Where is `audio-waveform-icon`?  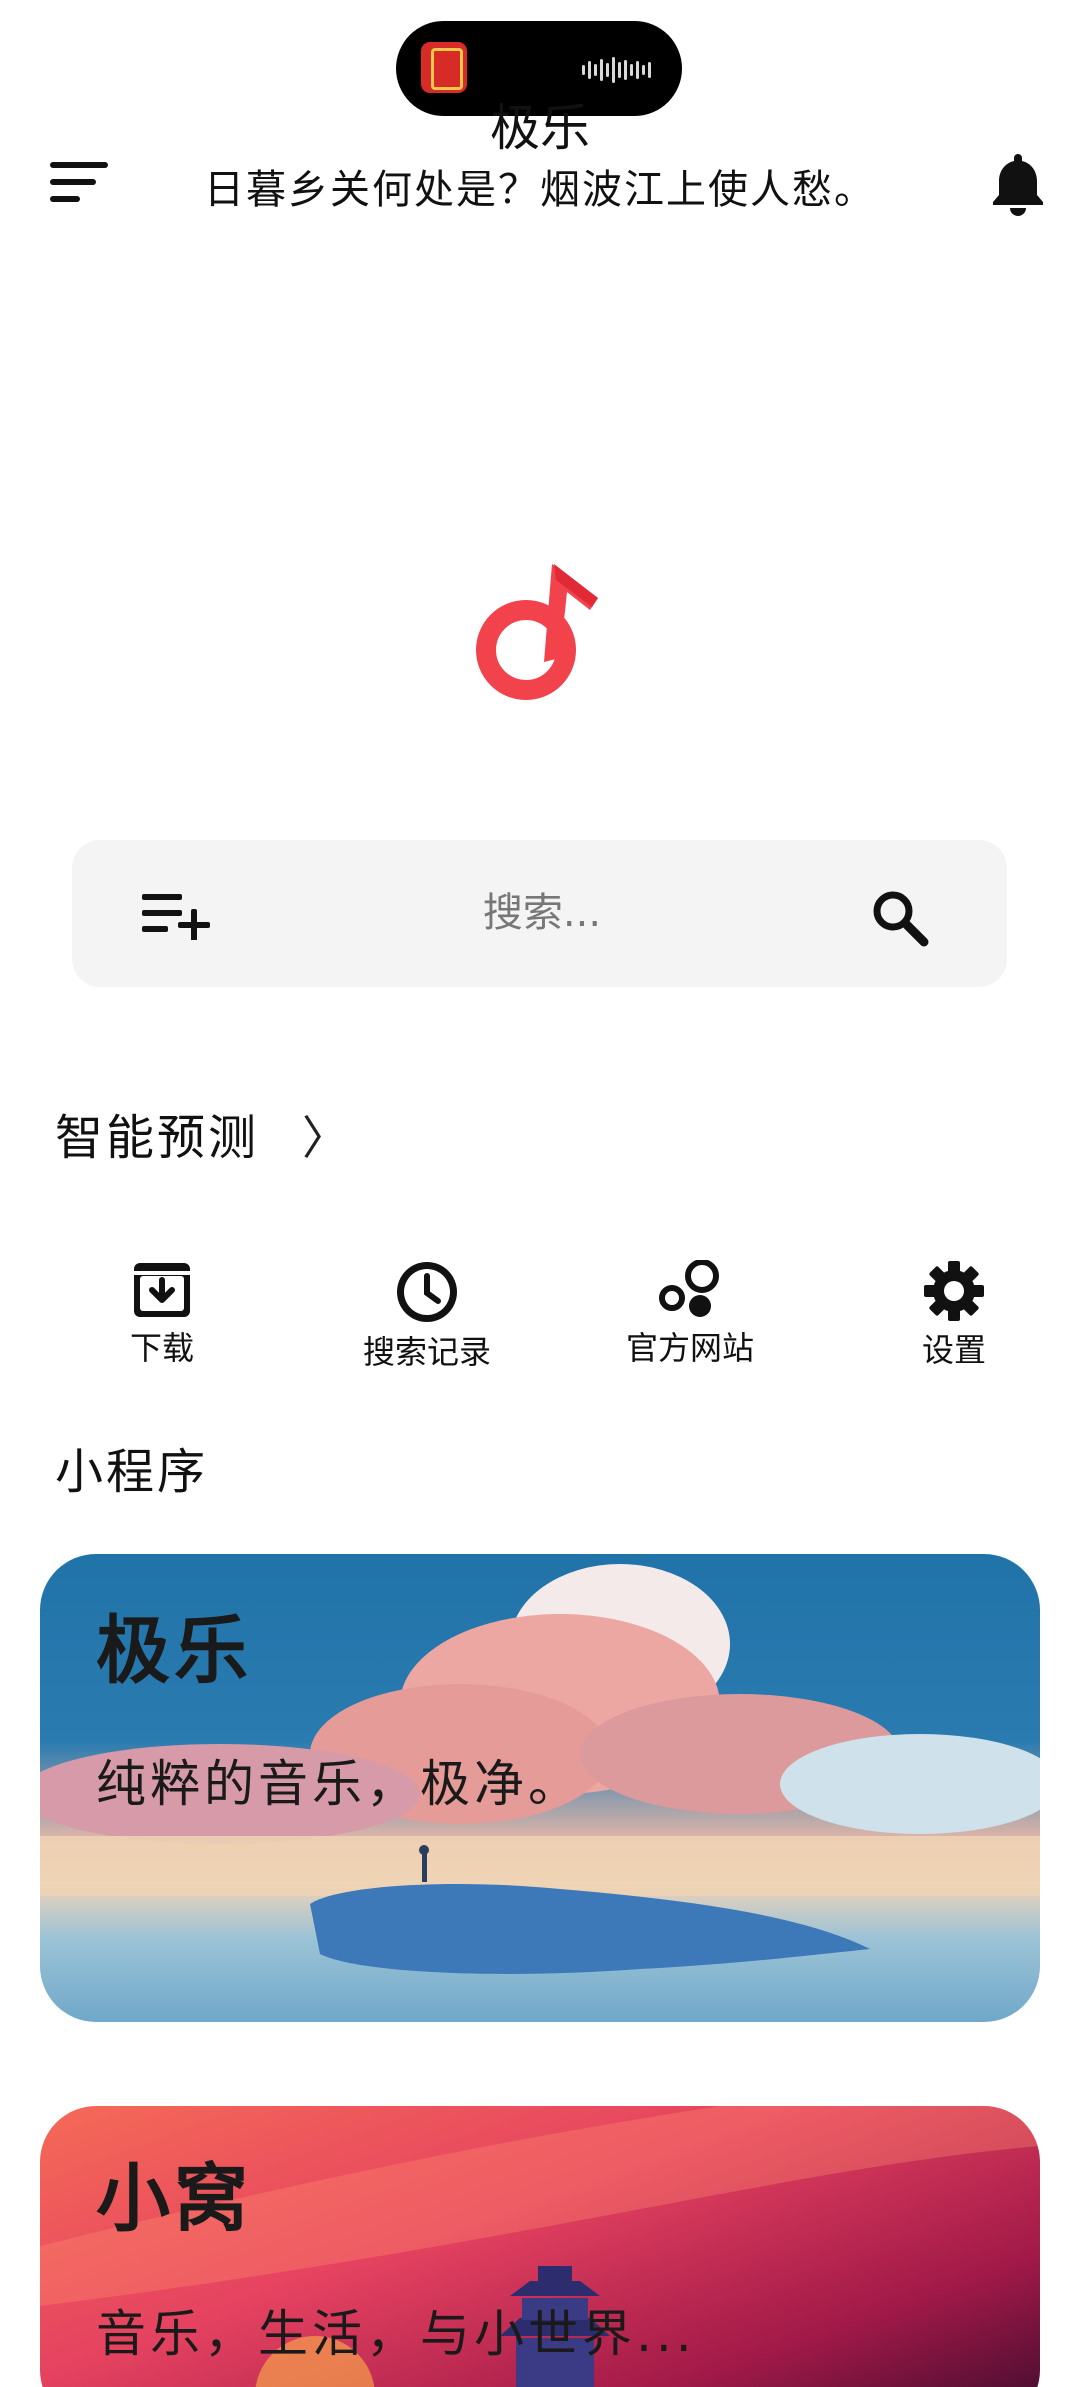 audio-waveform-icon is located at coordinates (618, 70).